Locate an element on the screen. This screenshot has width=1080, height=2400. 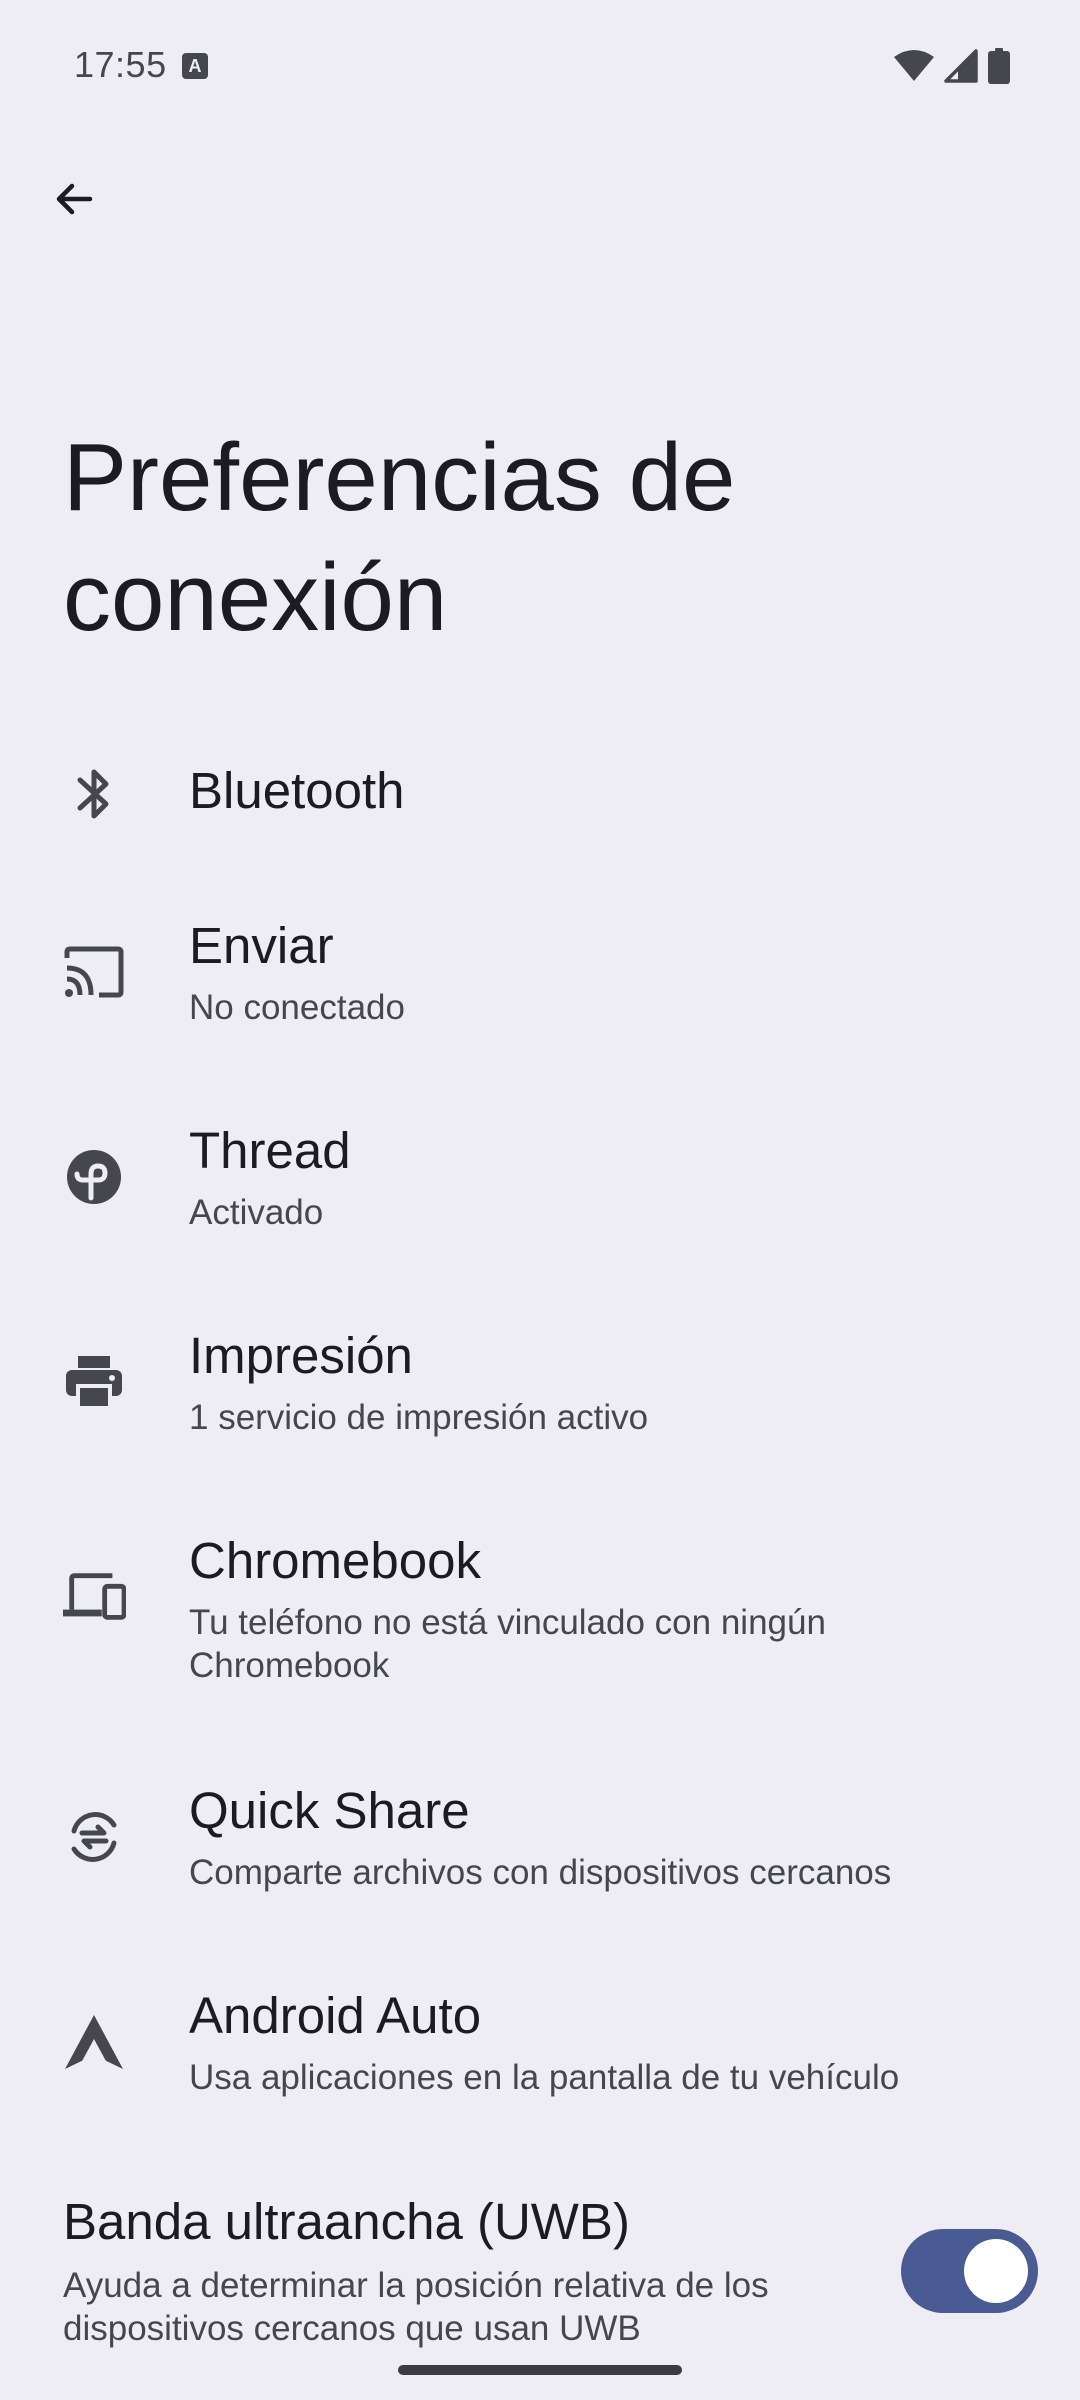
back-button is located at coordinates (74, 201).